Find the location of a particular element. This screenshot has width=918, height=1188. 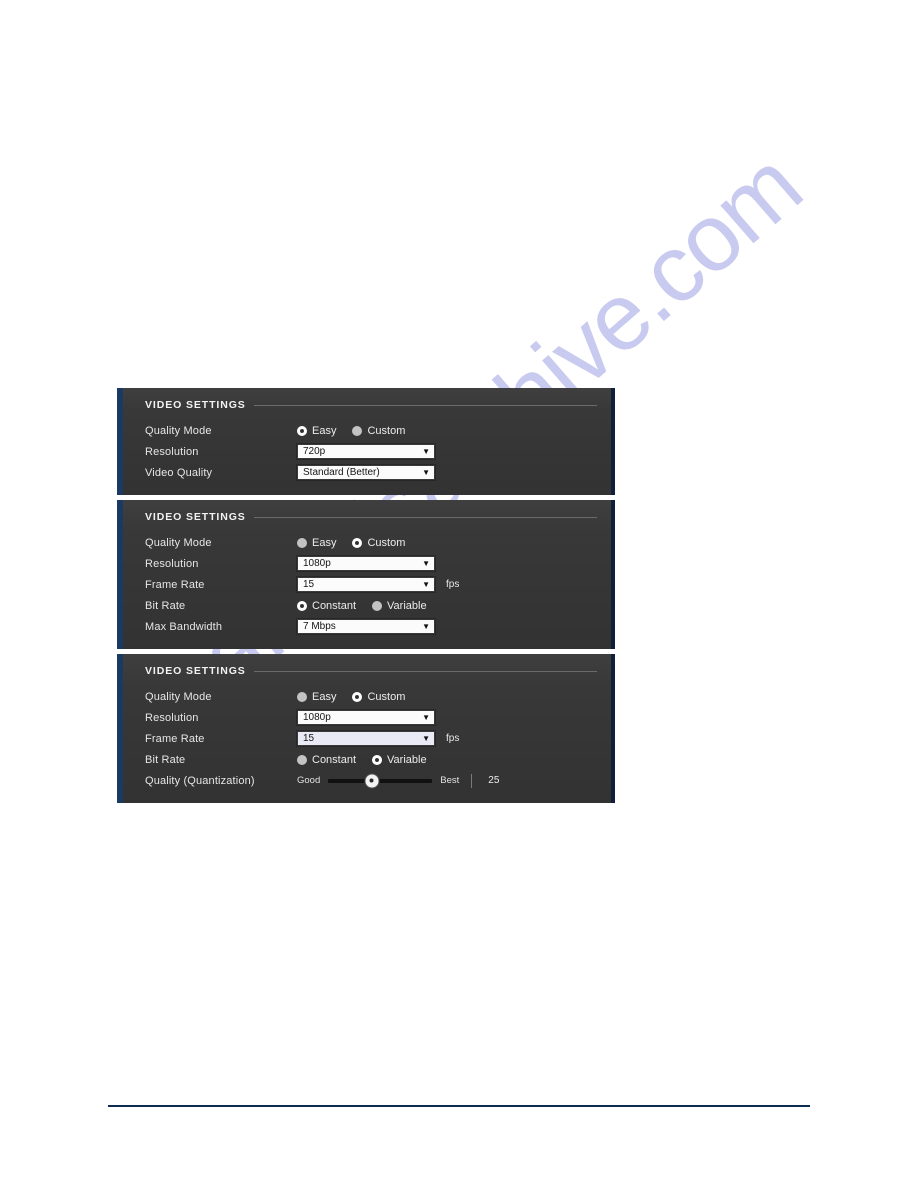

dropdown-select: 720p ▼ is located at coordinates (366, 451).